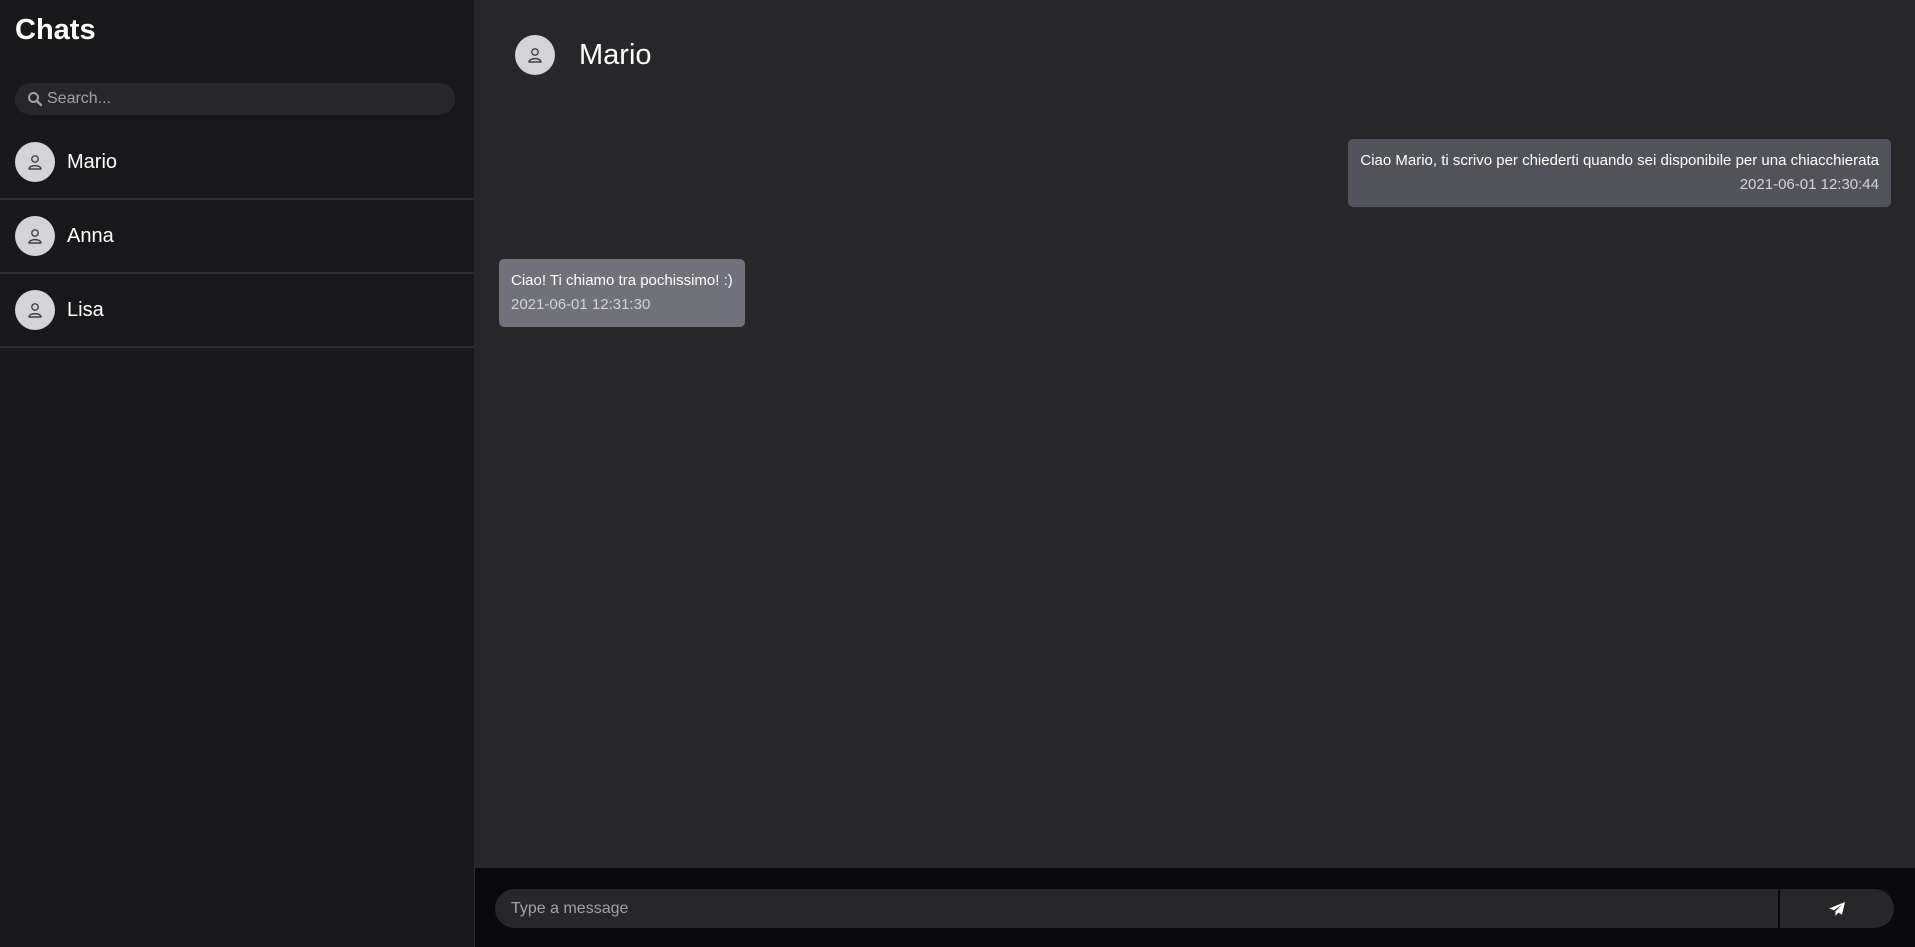  What do you see at coordinates (237, 163) in the screenshot?
I see `chat-item-mario: Mario` at bounding box center [237, 163].